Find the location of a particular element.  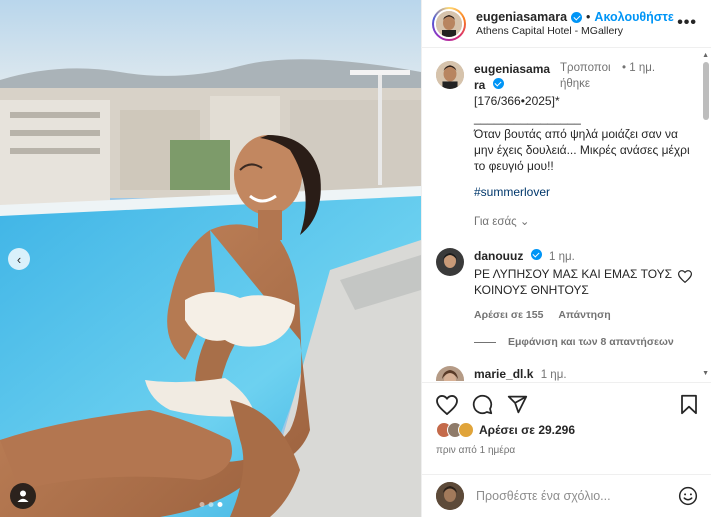

caption-avatar is located at coordinates (450, 75).